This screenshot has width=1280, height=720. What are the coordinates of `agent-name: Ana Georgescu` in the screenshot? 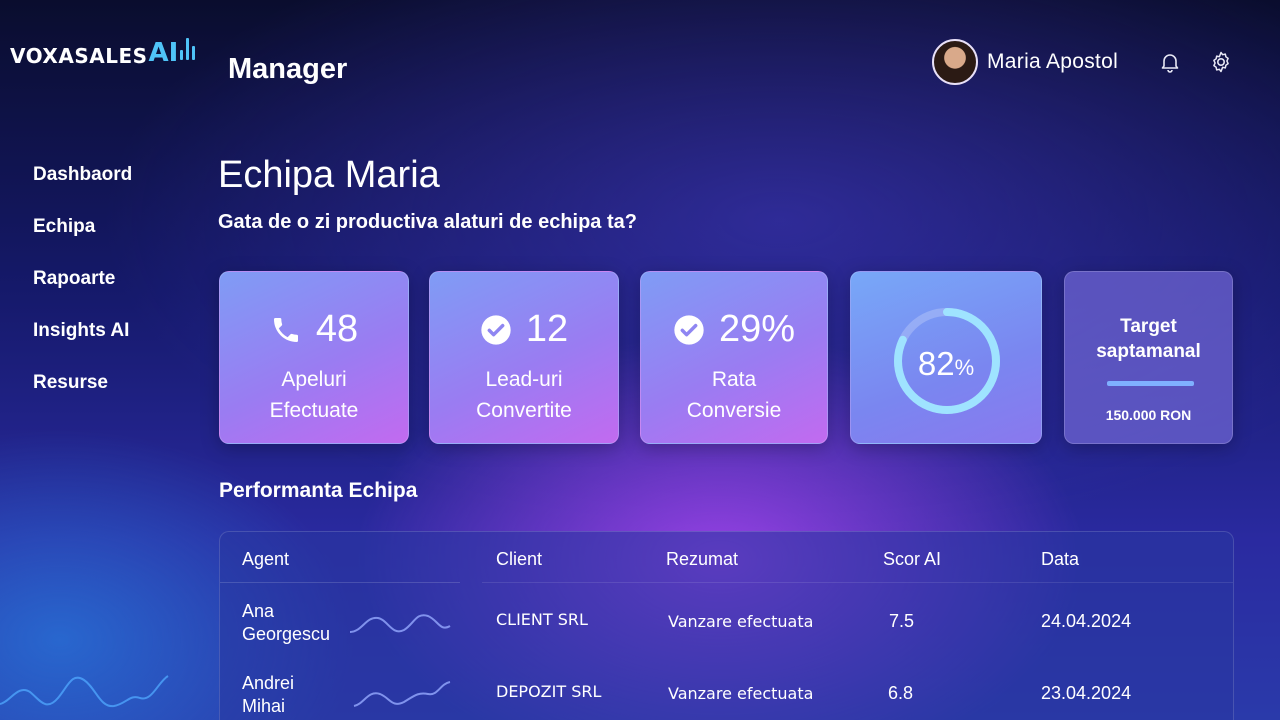 It's located at (286, 623).